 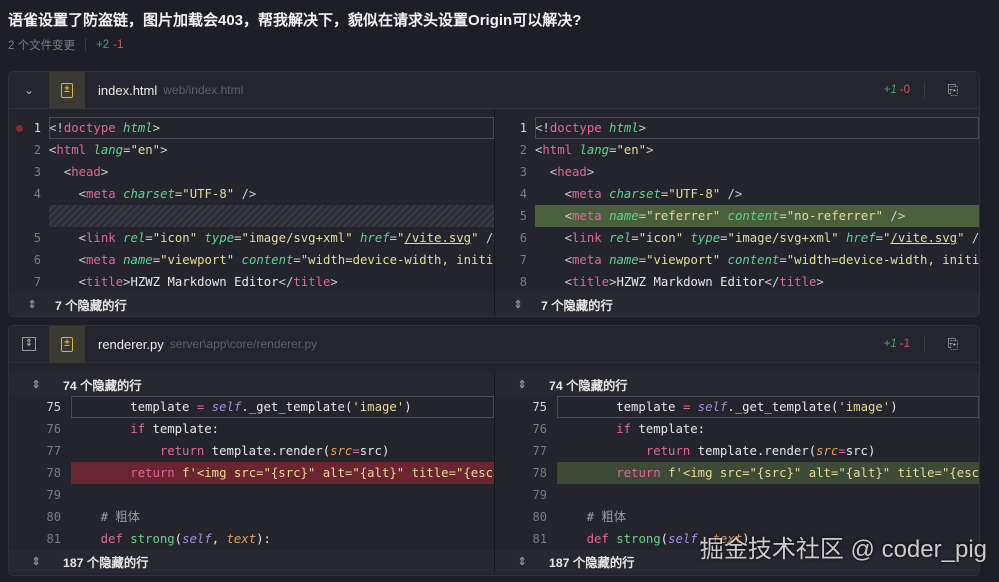 What do you see at coordinates (572, 172) in the screenshot?
I see `code-token: head` at bounding box center [572, 172].